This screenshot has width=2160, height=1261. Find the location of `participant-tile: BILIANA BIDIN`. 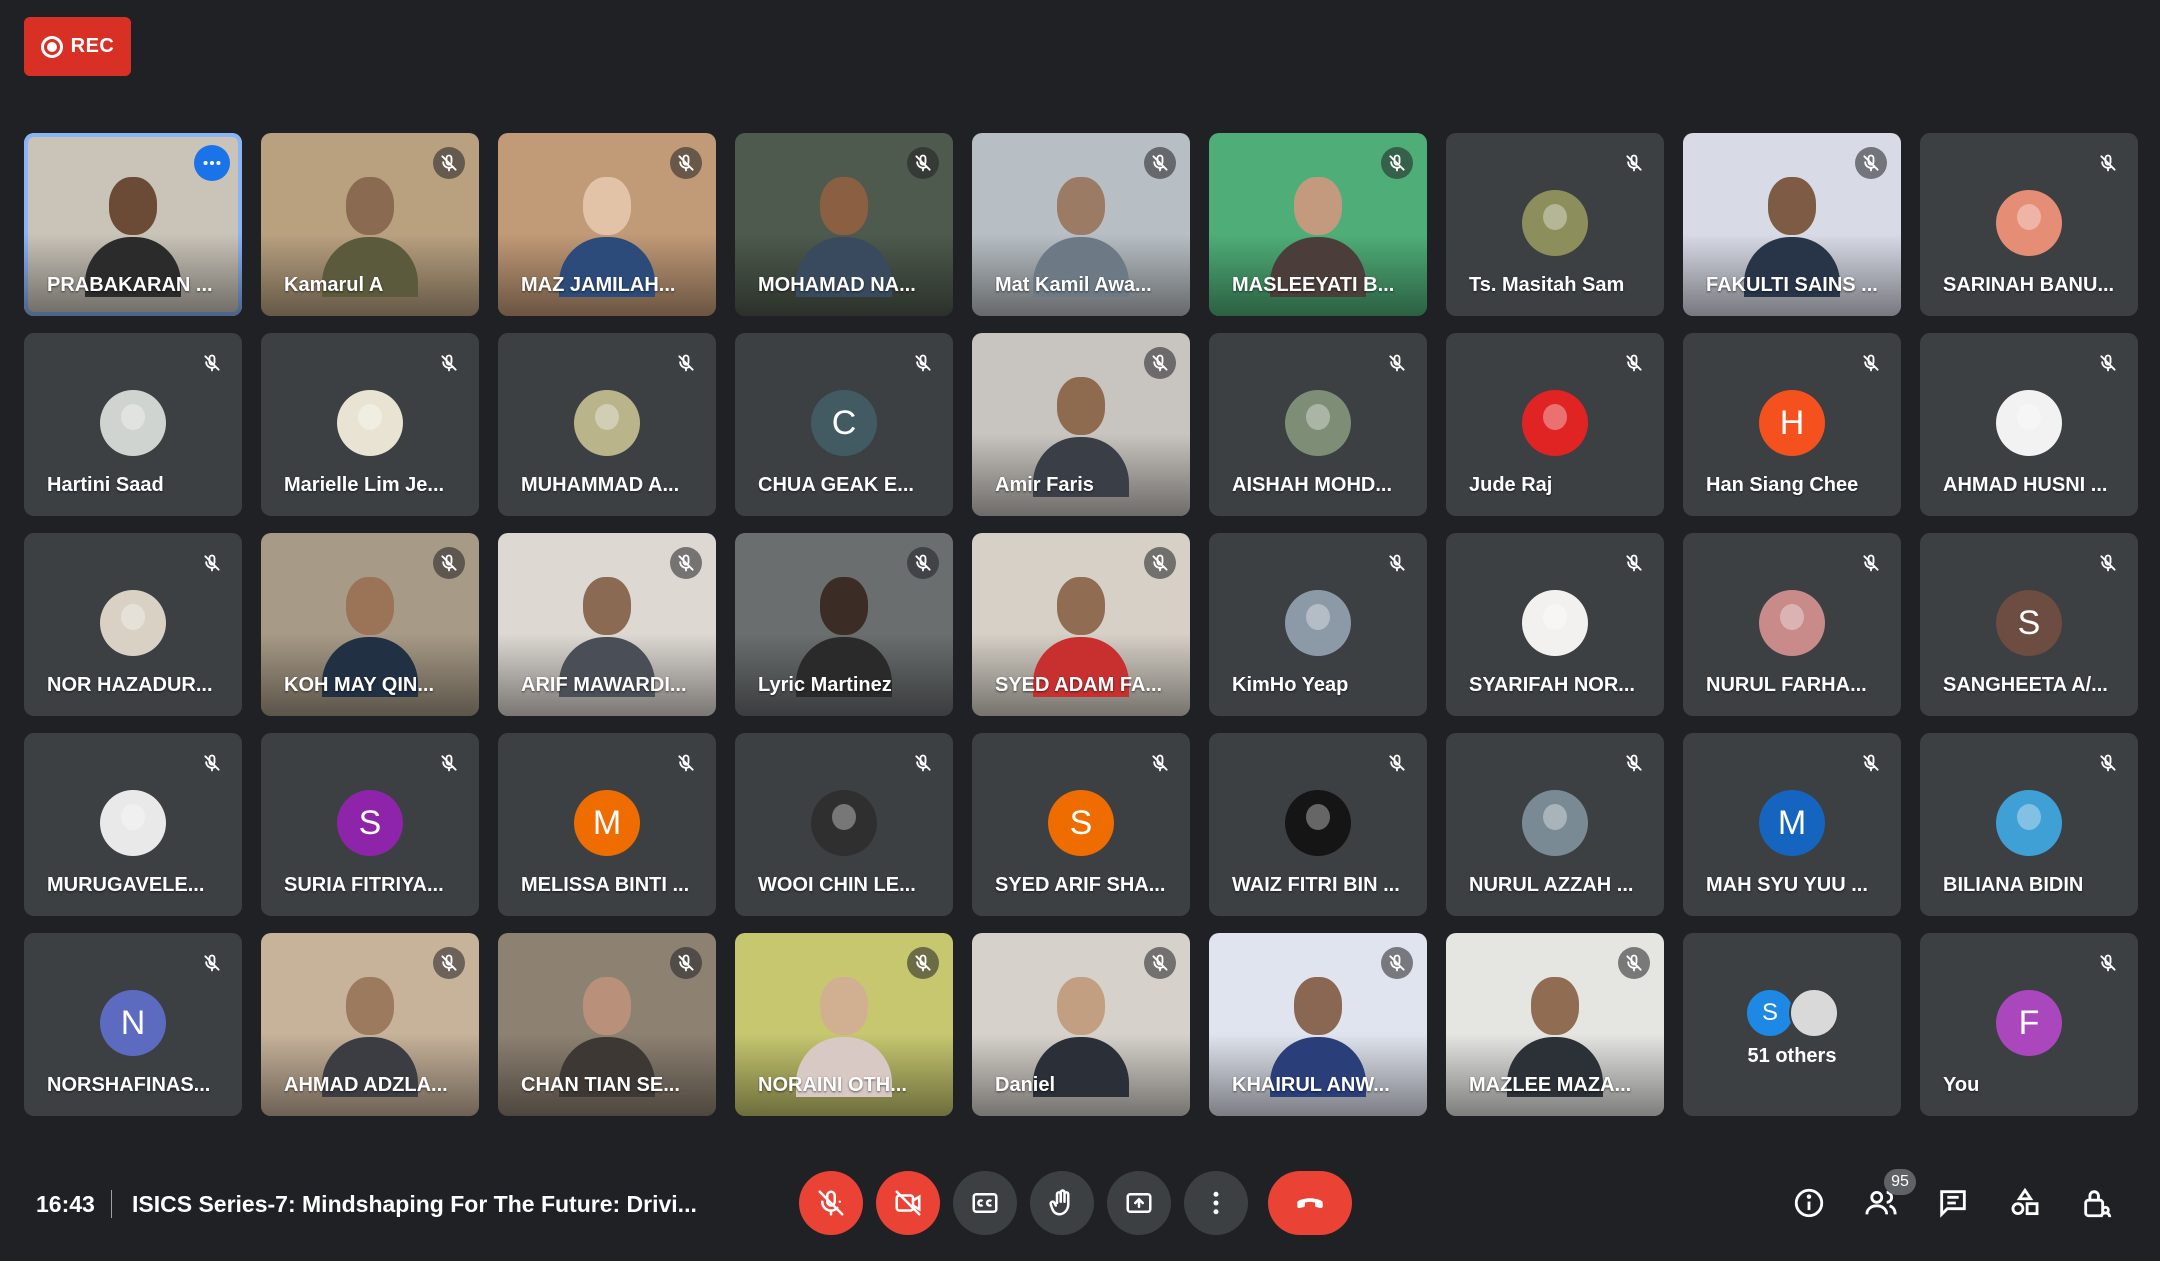

participant-tile: BILIANA BIDIN is located at coordinates (2029, 824).